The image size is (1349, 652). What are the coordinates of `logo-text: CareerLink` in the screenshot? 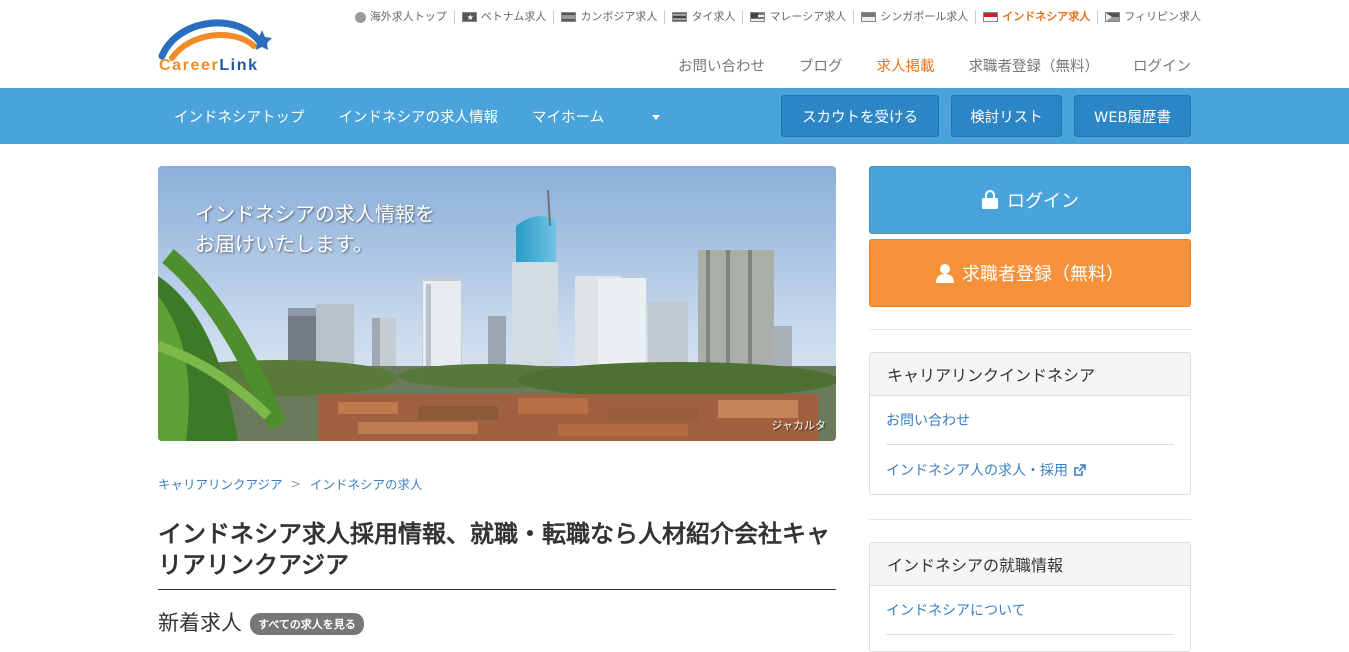 It's located at (209, 66).